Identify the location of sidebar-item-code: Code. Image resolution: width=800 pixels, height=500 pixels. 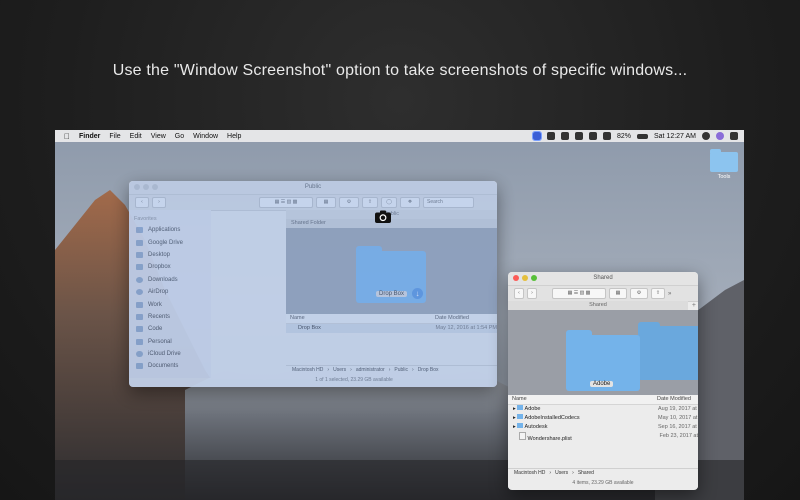
(170, 329).